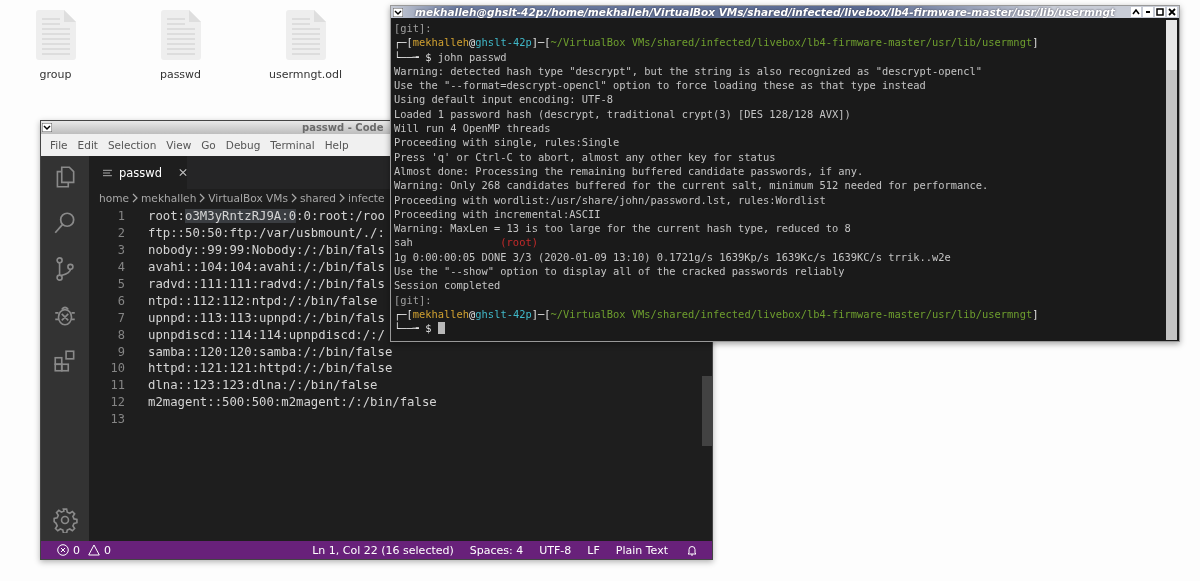 The width and height of the screenshot is (1200, 581). What do you see at coordinates (305, 74) in the screenshot?
I see `file-name: usermngt.odl` at bounding box center [305, 74].